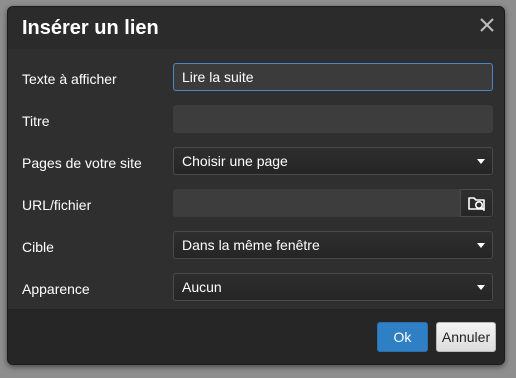 The height and width of the screenshot is (378, 516). I want to click on site-pages-selected: Choisir une page, so click(235, 161).